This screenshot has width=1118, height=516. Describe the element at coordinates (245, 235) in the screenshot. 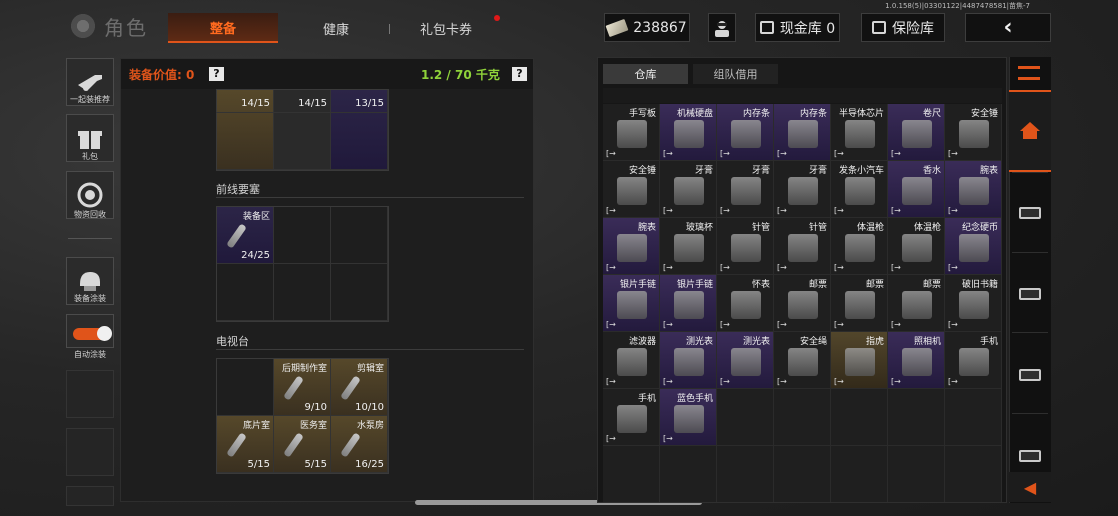

I see `key-slot: 装备区 24/25` at that location.